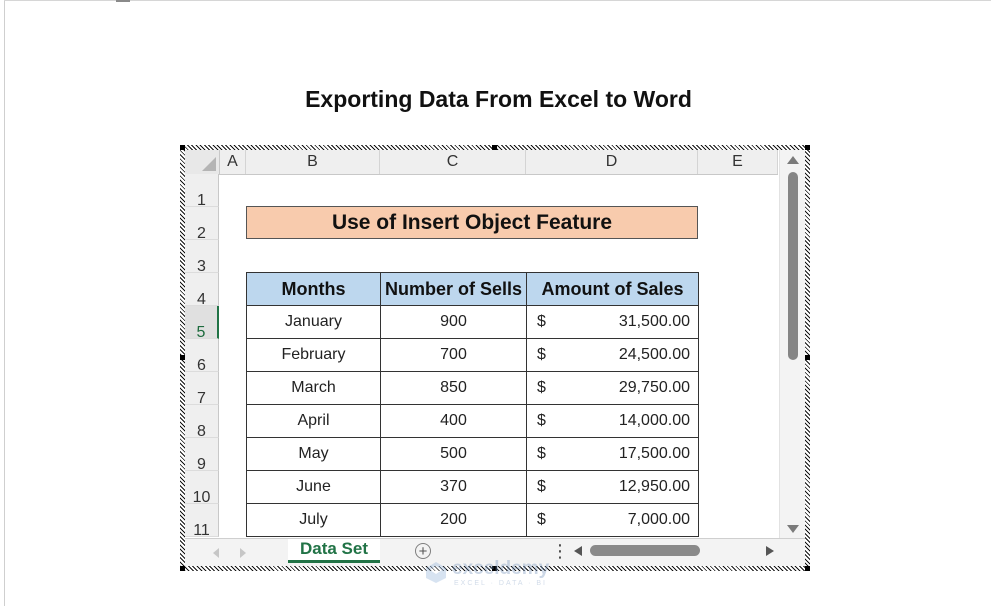 The height and width of the screenshot is (606, 991). Describe the element at coordinates (313, 355) in the screenshot. I see `cell-month: February` at that location.